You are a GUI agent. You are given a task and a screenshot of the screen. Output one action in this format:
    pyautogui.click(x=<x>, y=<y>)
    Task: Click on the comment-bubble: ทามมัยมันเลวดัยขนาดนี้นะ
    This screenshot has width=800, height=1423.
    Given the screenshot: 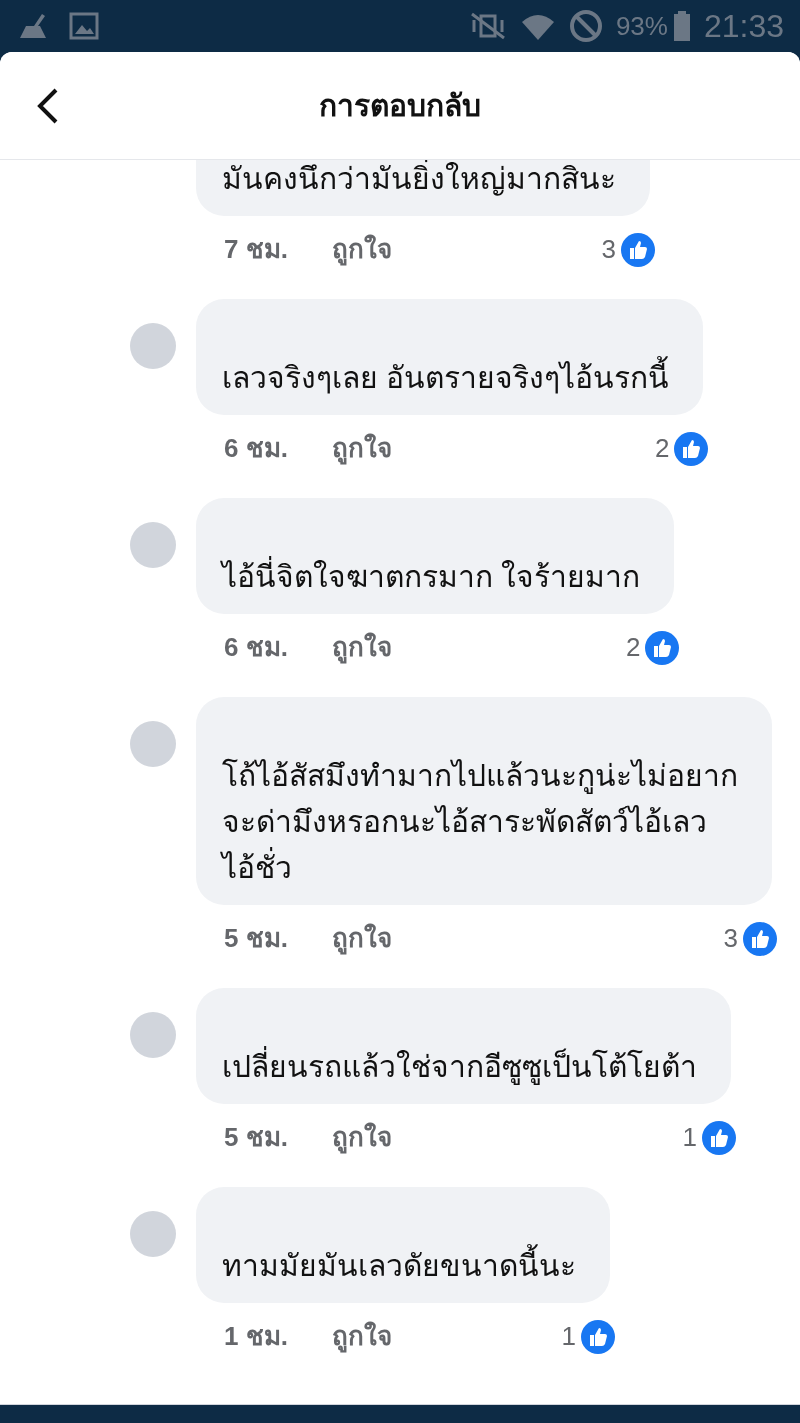 What is the action you would take?
    pyautogui.click(x=403, y=1245)
    